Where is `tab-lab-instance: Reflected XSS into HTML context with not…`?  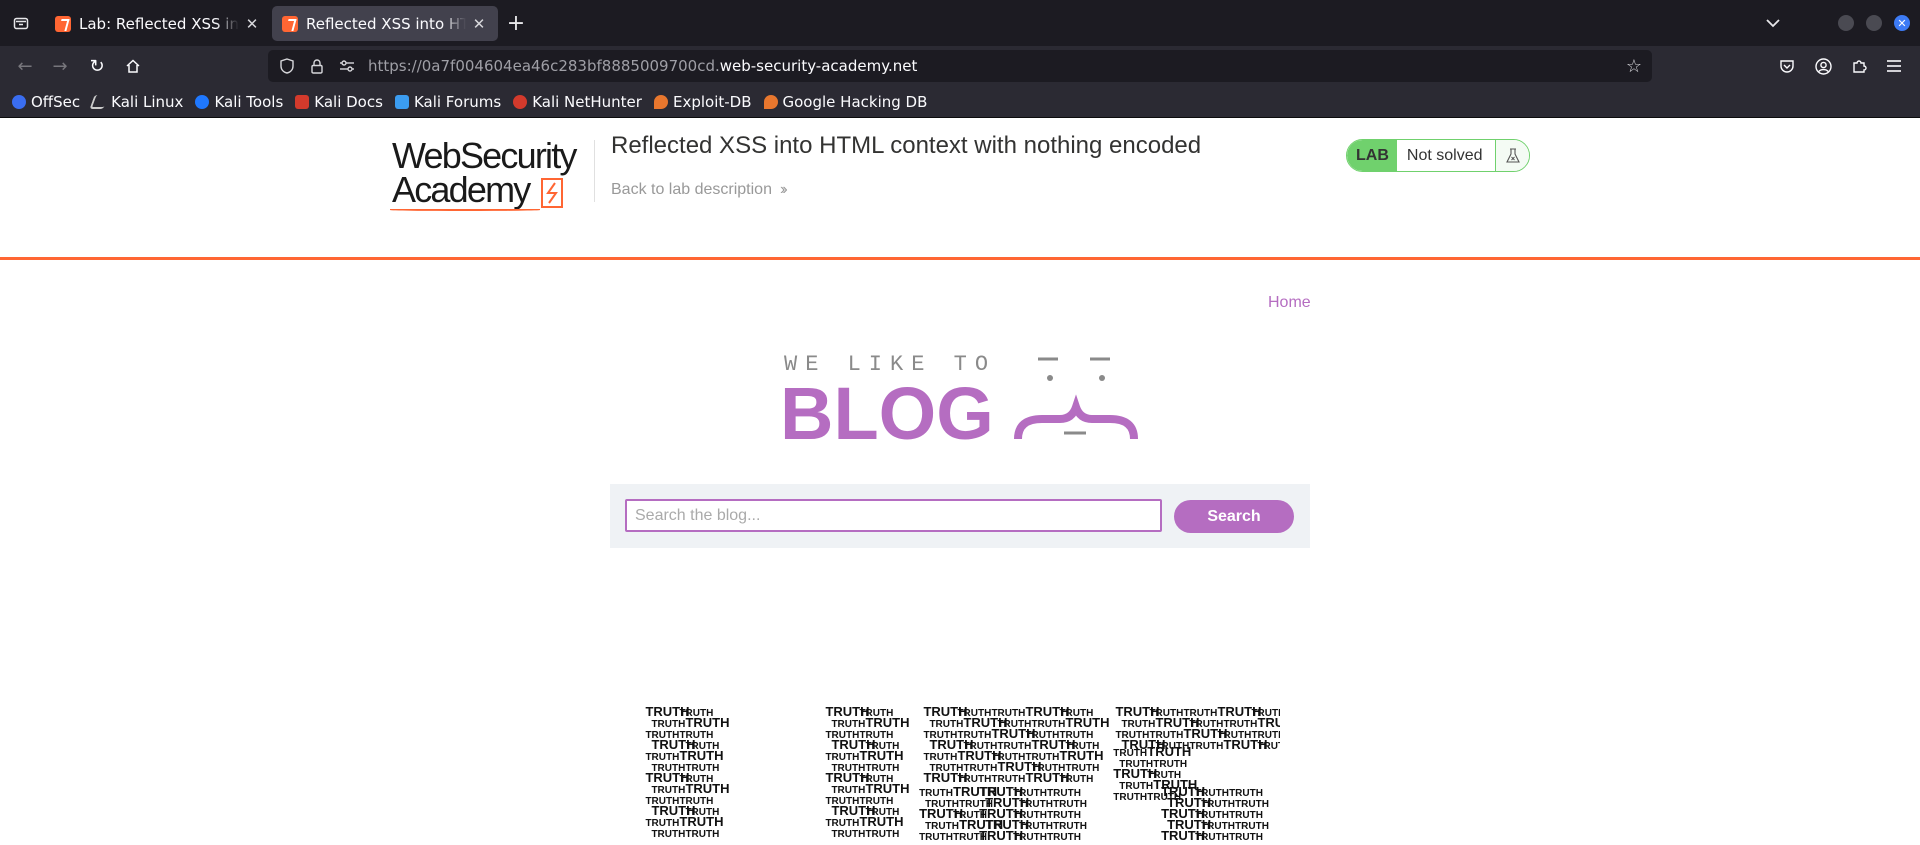 tab-lab-instance: Reflected XSS into HTML context with not… is located at coordinates (385, 23).